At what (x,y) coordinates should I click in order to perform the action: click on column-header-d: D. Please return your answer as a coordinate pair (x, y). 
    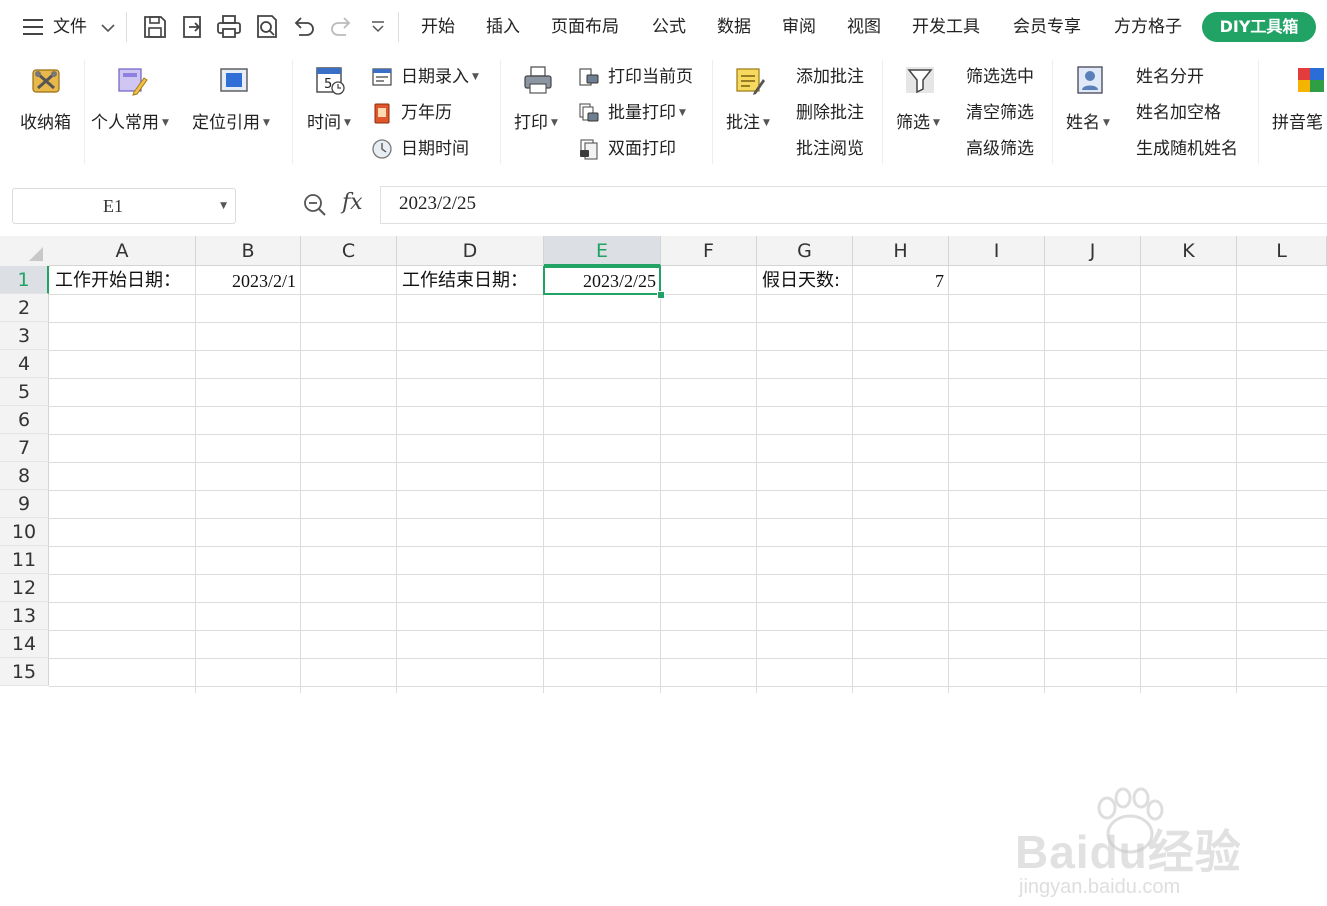
    Looking at the image, I should click on (470, 251).